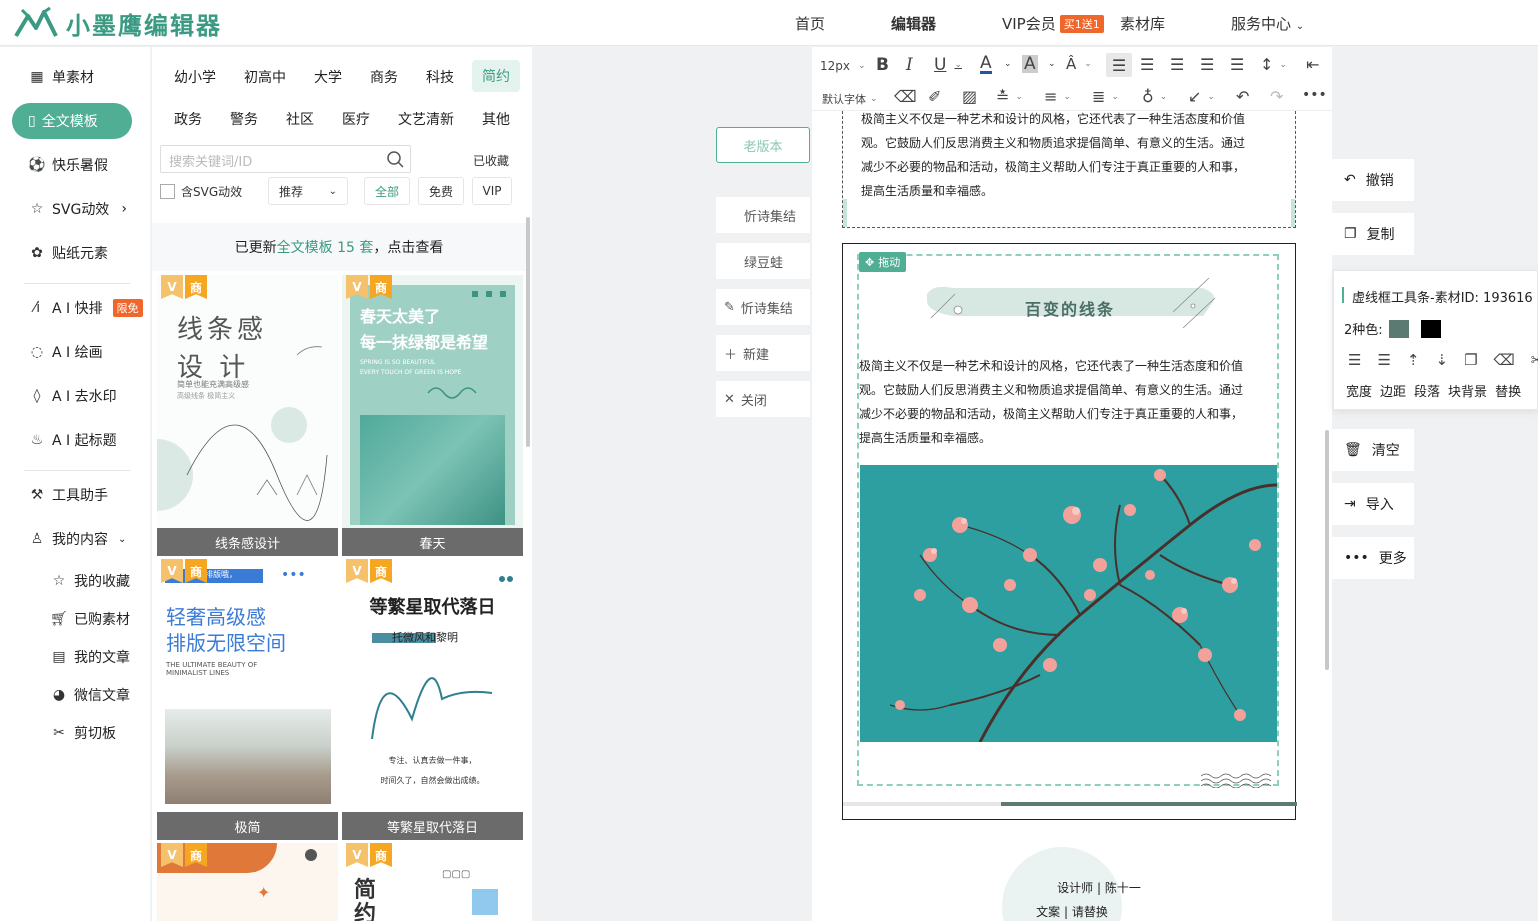 Image resolution: width=1538 pixels, height=921 pixels. I want to click on brand-logo: 小墨鹰编辑器, so click(118, 23).